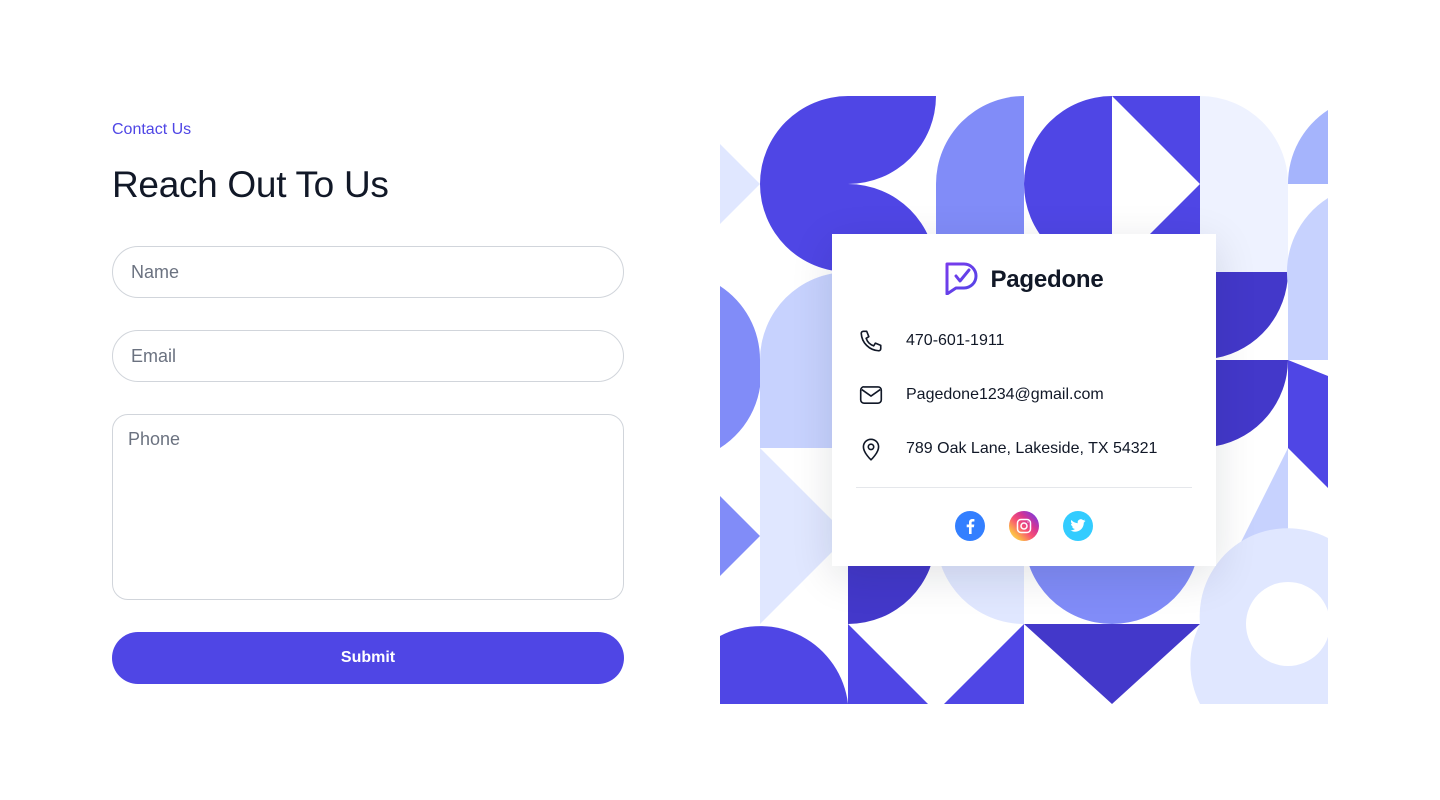 This screenshot has height=800, width=1440. What do you see at coordinates (368, 658) in the screenshot?
I see `submit-button: Submit` at bounding box center [368, 658].